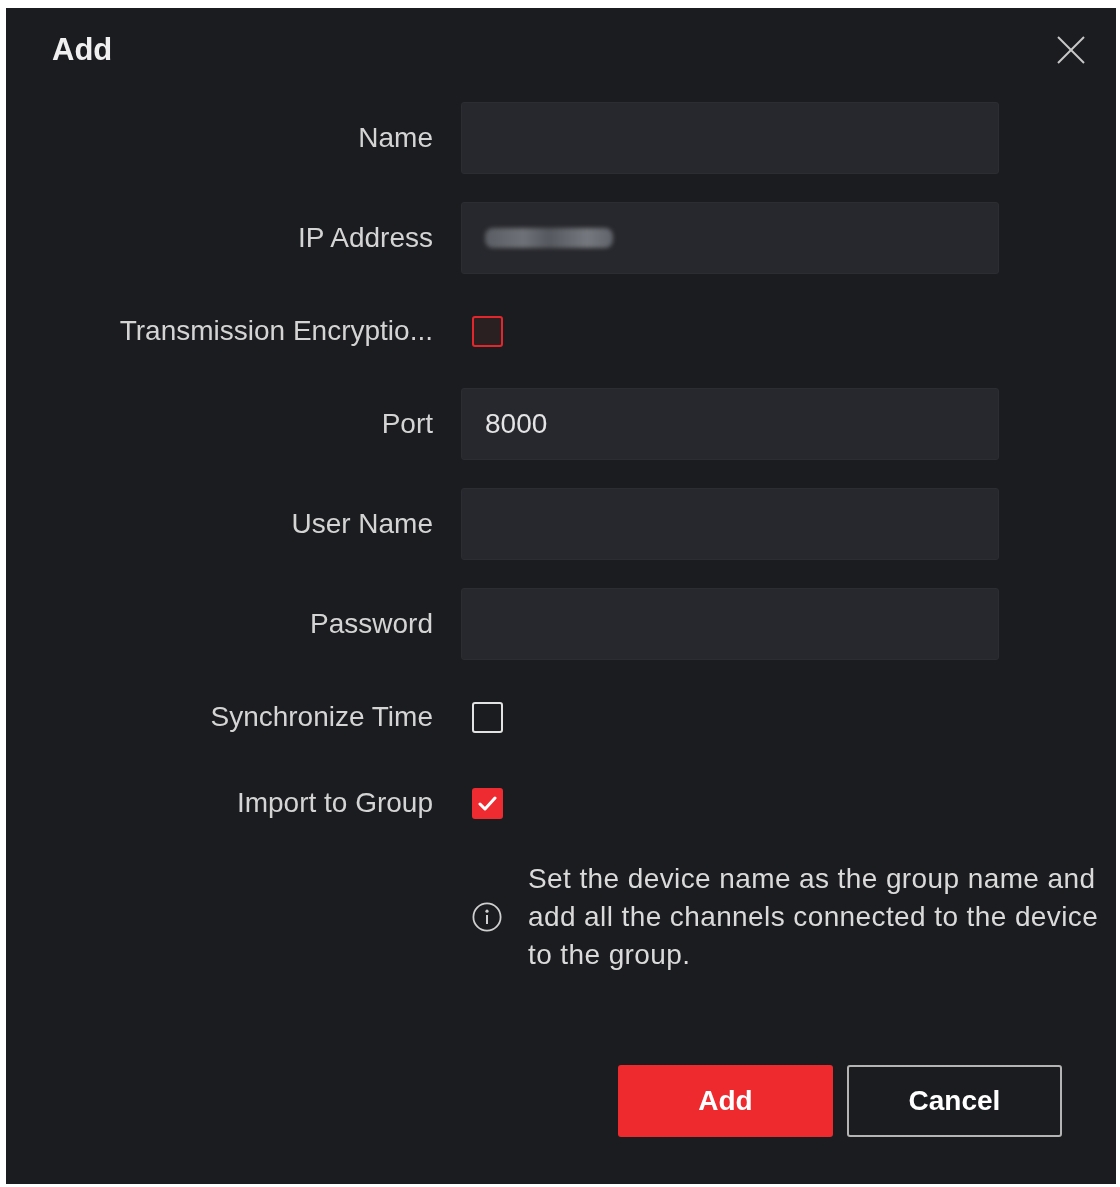 This screenshot has width=1120, height=1187. I want to click on input-field, so click(730, 238).